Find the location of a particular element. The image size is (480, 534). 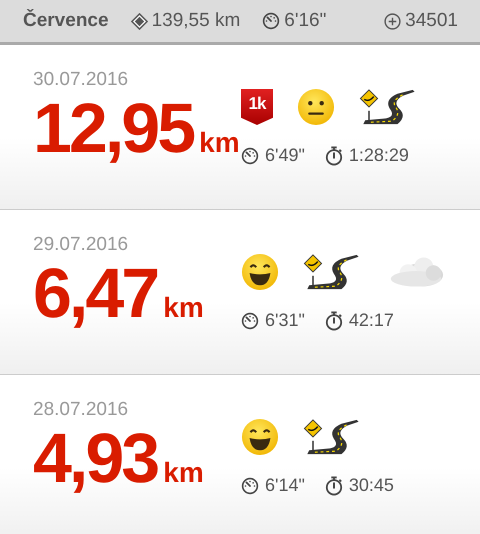

run-pace: 6'49" is located at coordinates (285, 155).